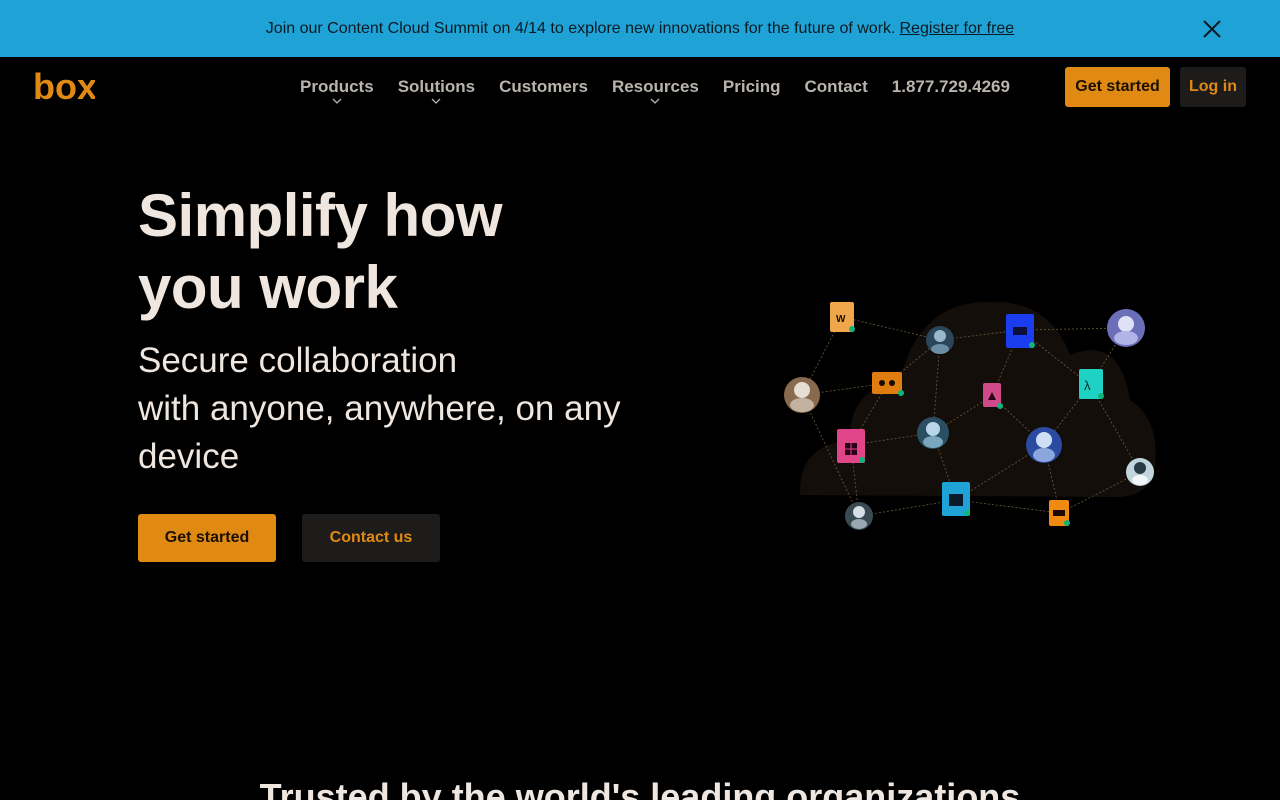 The image size is (1280, 800). What do you see at coordinates (841, 319) in the screenshot?
I see `svg-text: W` at bounding box center [841, 319].